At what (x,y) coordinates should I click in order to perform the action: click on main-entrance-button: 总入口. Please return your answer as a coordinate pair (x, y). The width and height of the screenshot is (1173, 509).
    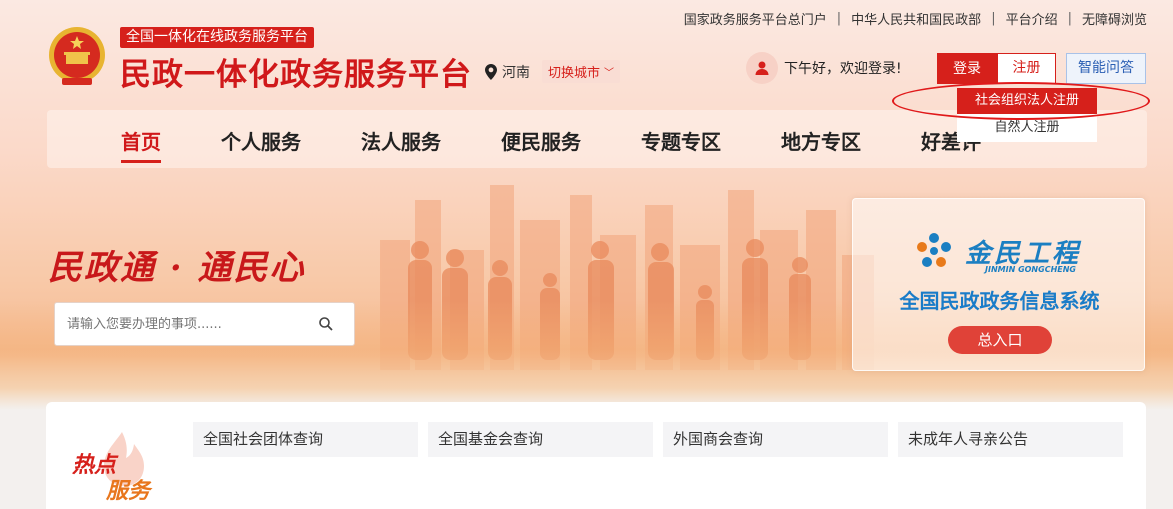
    Looking at the image, I should click on (1000, 340).